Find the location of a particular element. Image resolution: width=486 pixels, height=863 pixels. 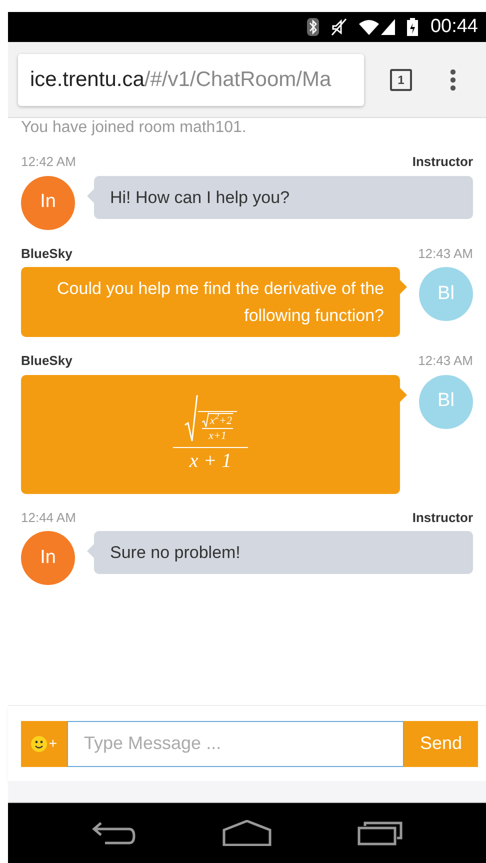

back-icon is located at coordinates (113, 833).